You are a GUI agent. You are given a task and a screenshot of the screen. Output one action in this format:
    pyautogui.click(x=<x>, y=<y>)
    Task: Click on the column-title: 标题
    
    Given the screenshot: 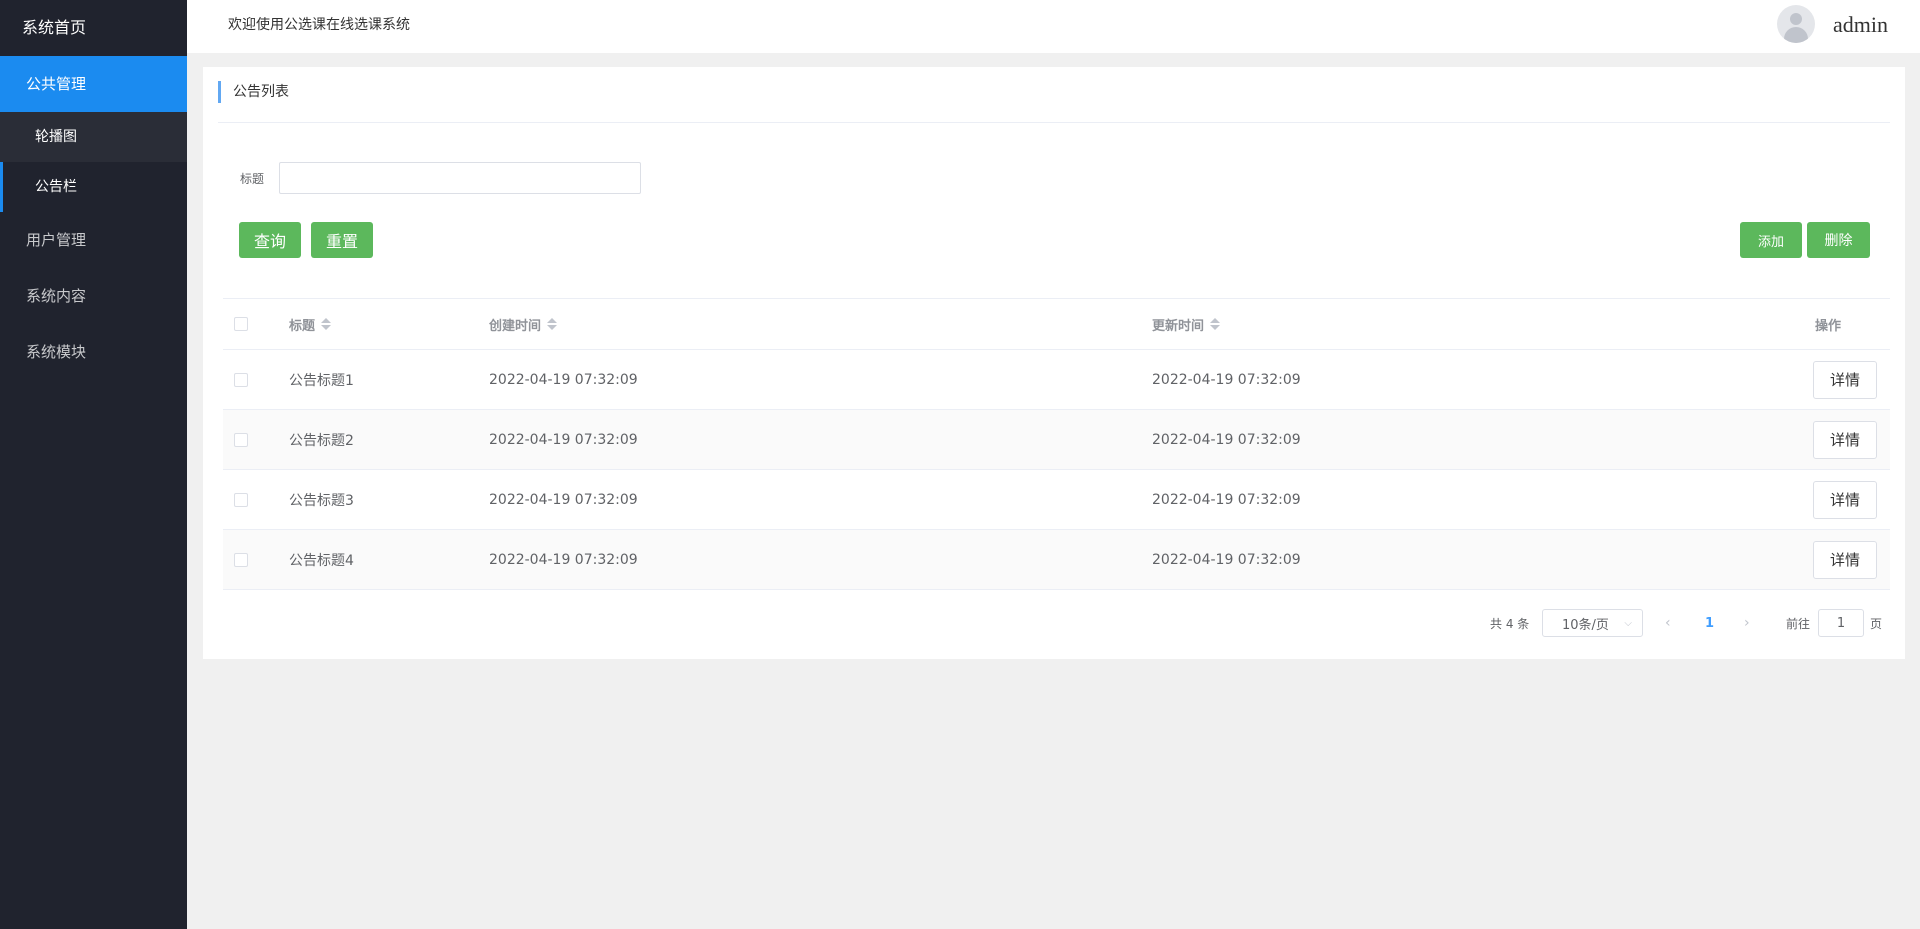 What is the action you would take?
    pyautogui.click(x=310, y=324)
    